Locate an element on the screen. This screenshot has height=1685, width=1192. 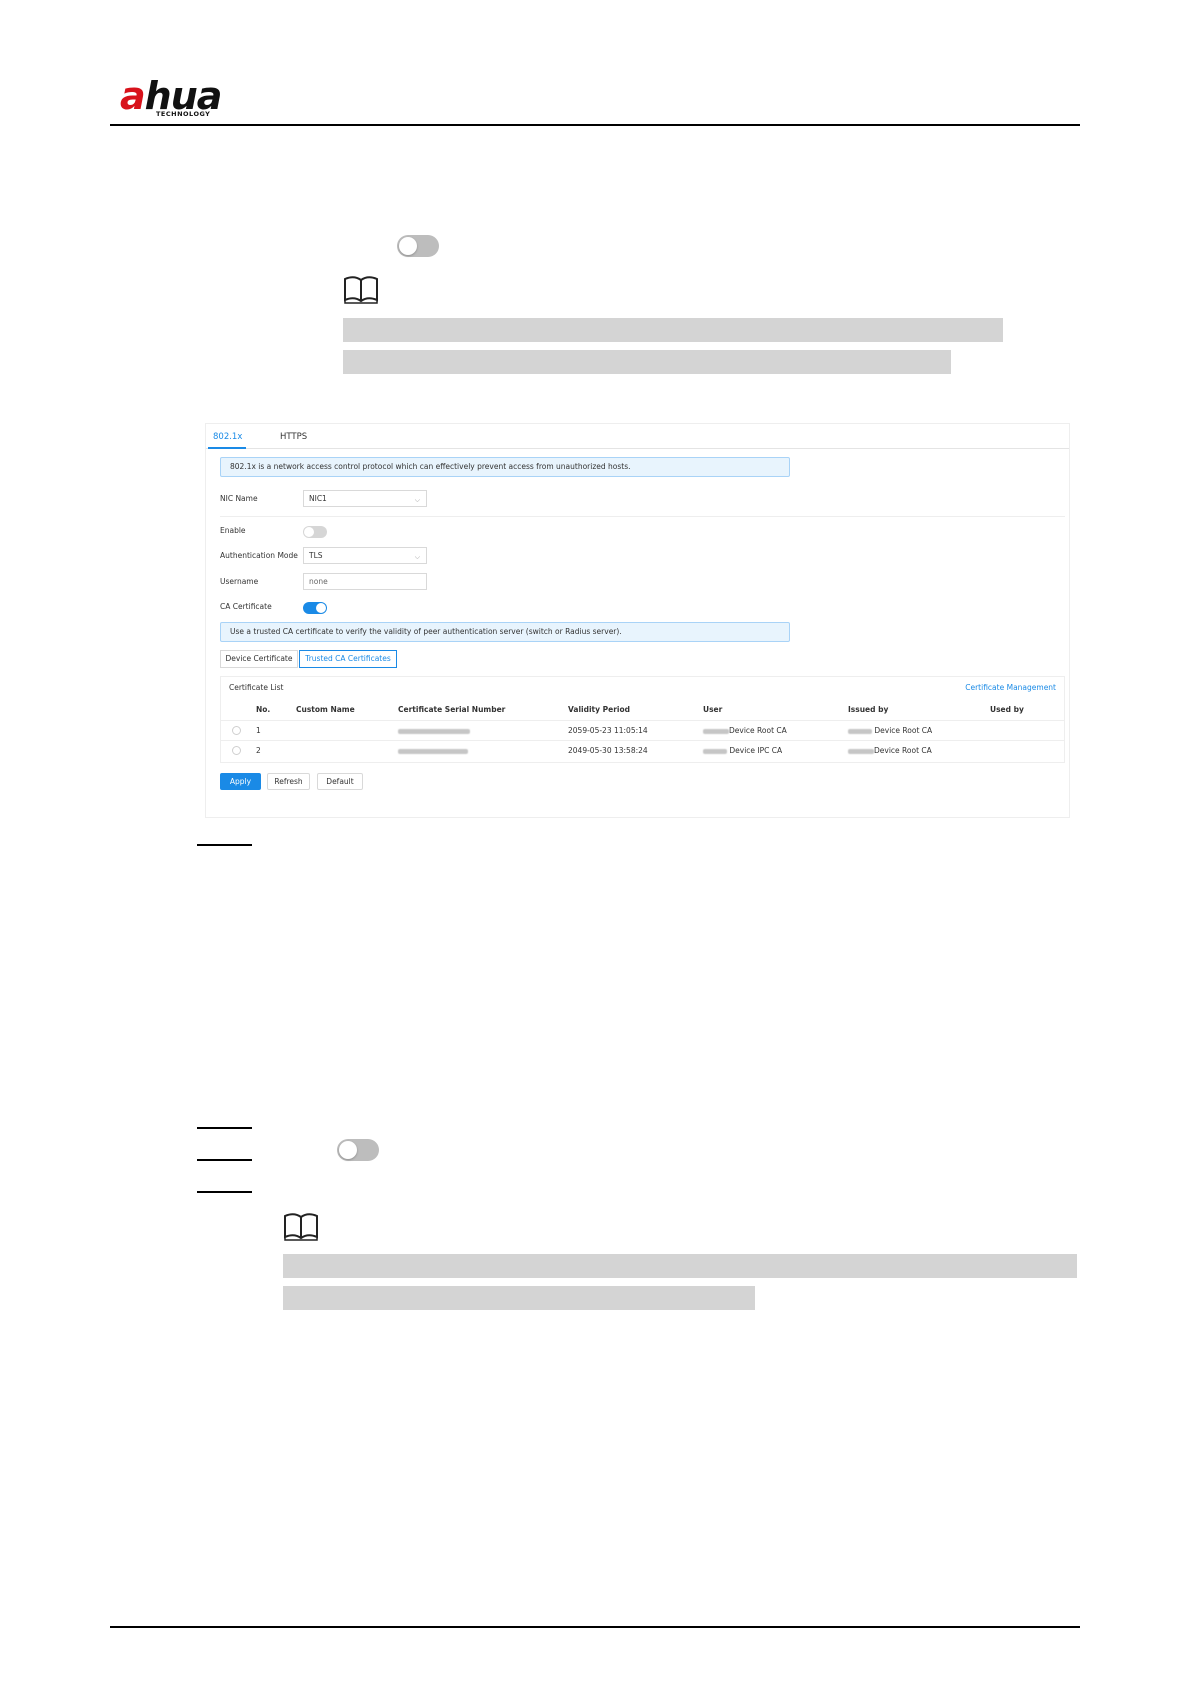
column-header-validity-period: Validity Period is located at coordinates (599, 709).